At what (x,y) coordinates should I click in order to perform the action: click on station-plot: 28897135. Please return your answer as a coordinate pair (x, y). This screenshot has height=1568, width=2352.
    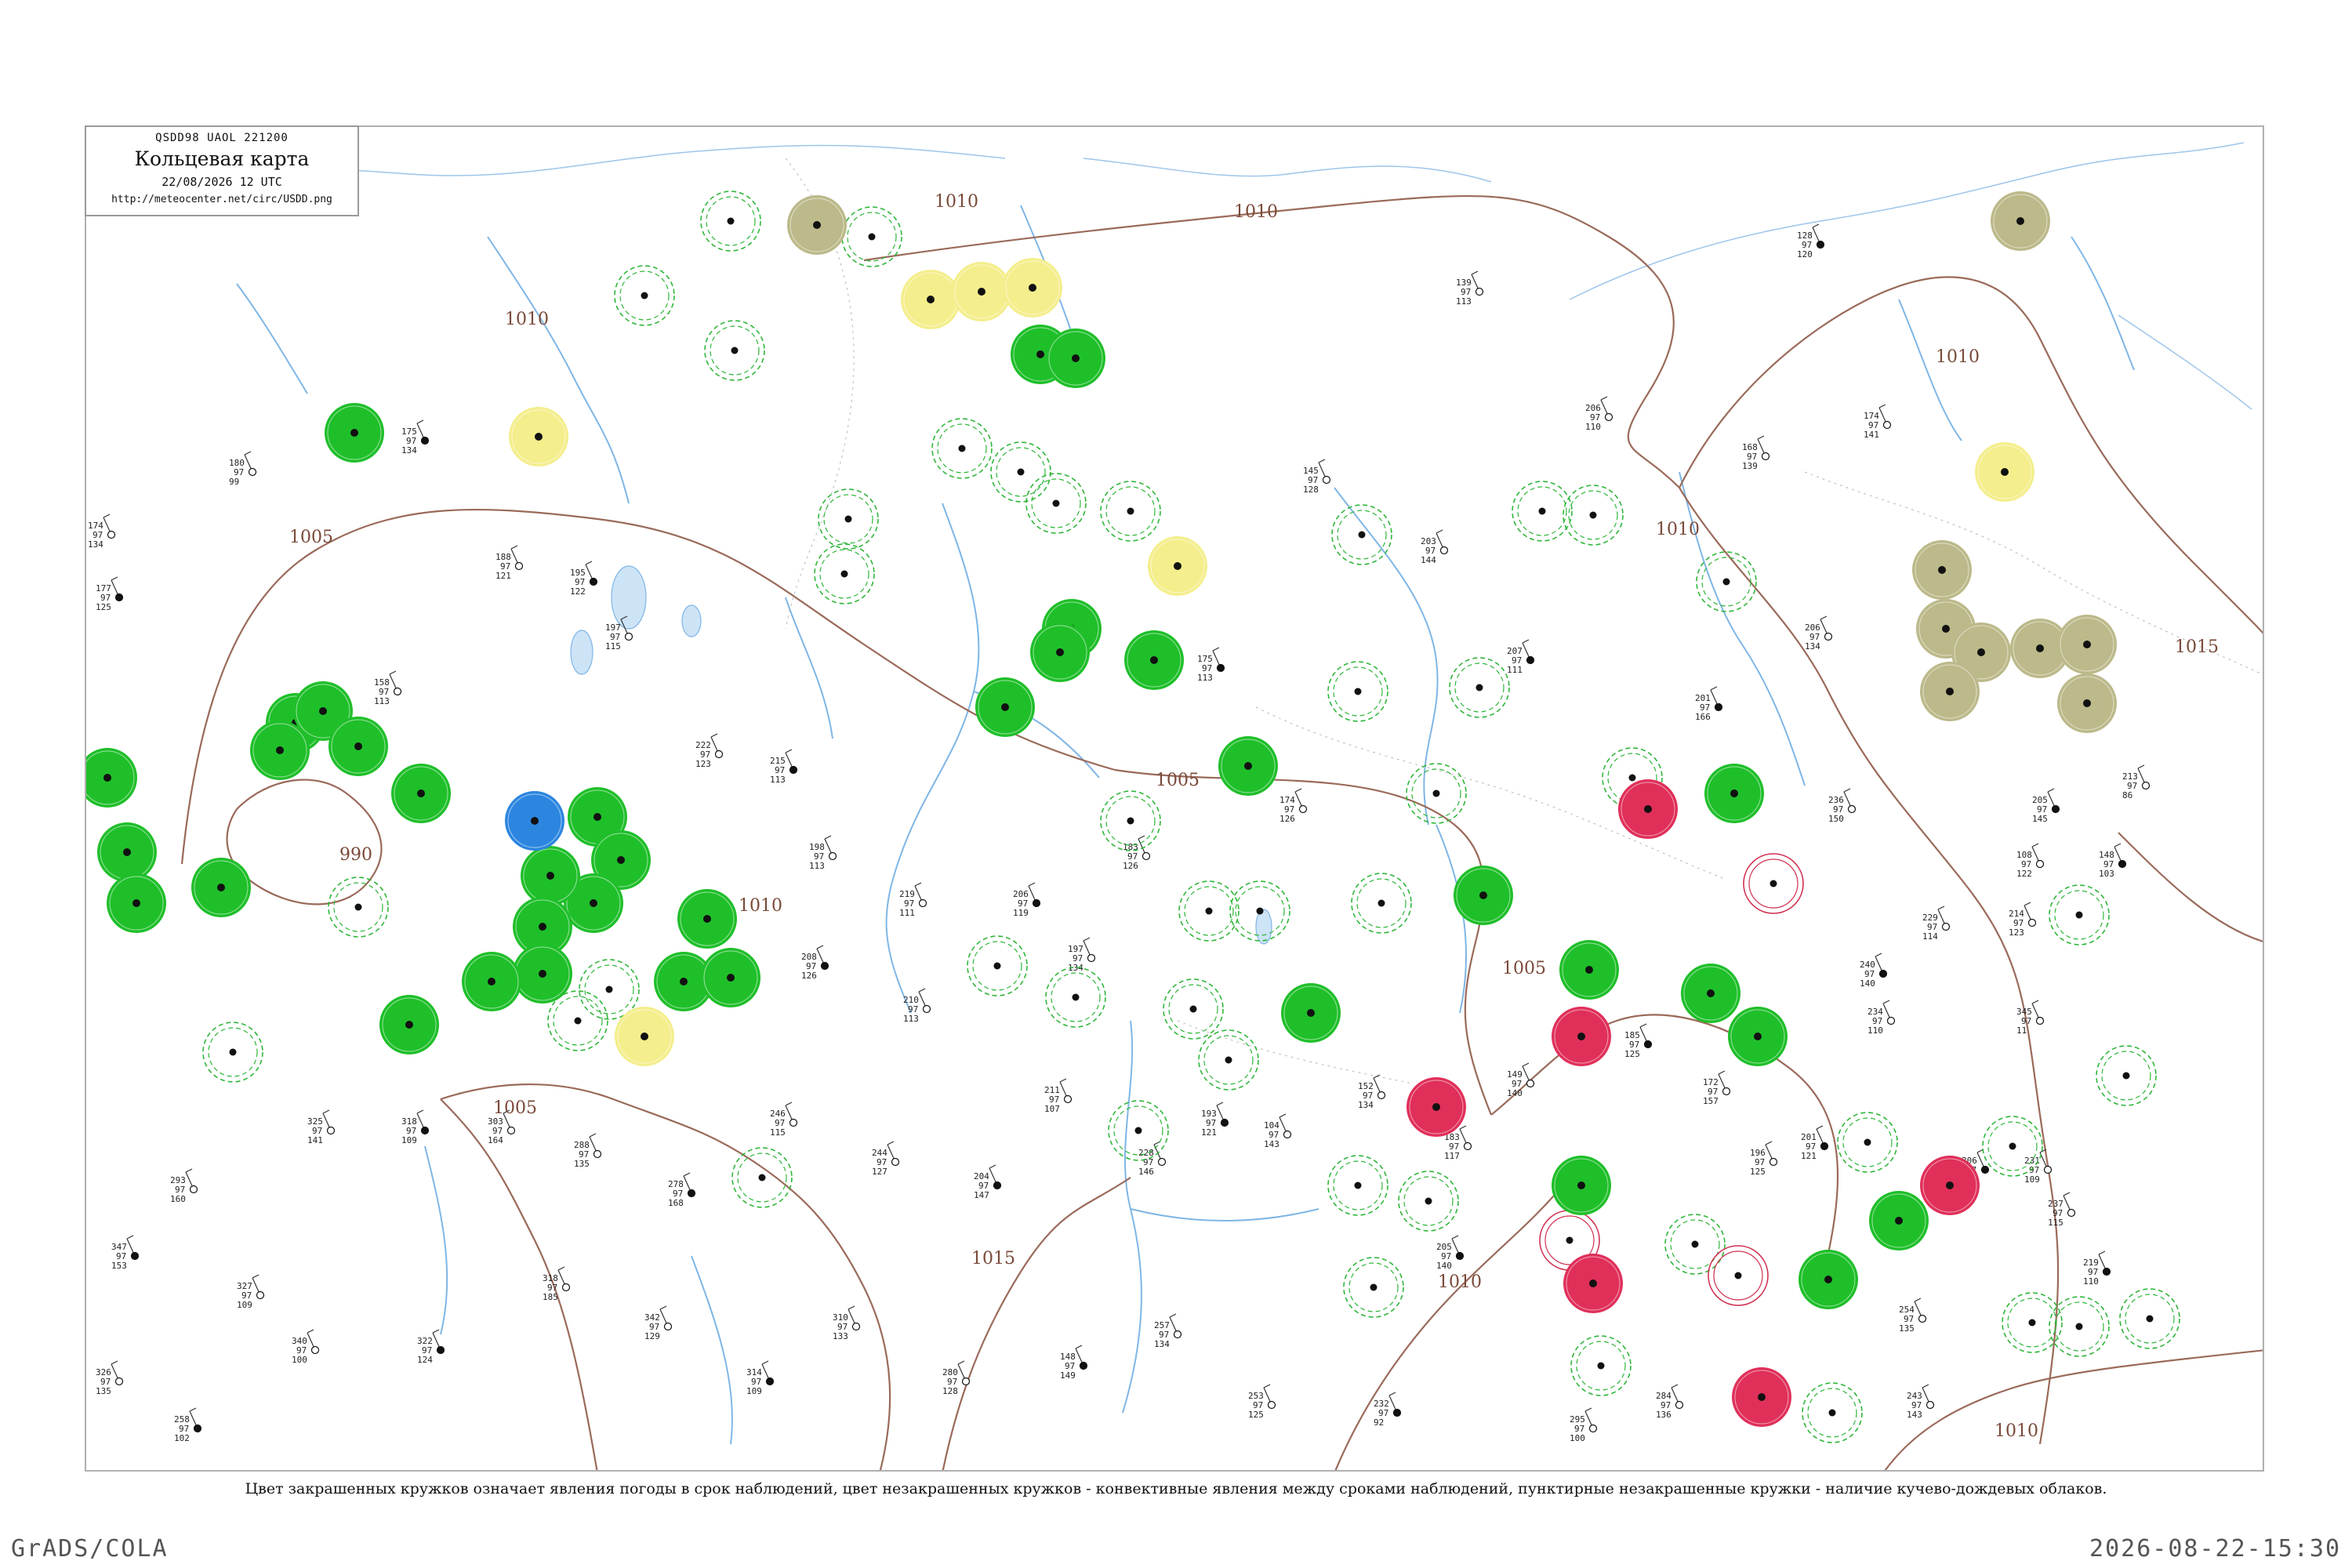
    Looking at the image, I should click on (588, 1151).